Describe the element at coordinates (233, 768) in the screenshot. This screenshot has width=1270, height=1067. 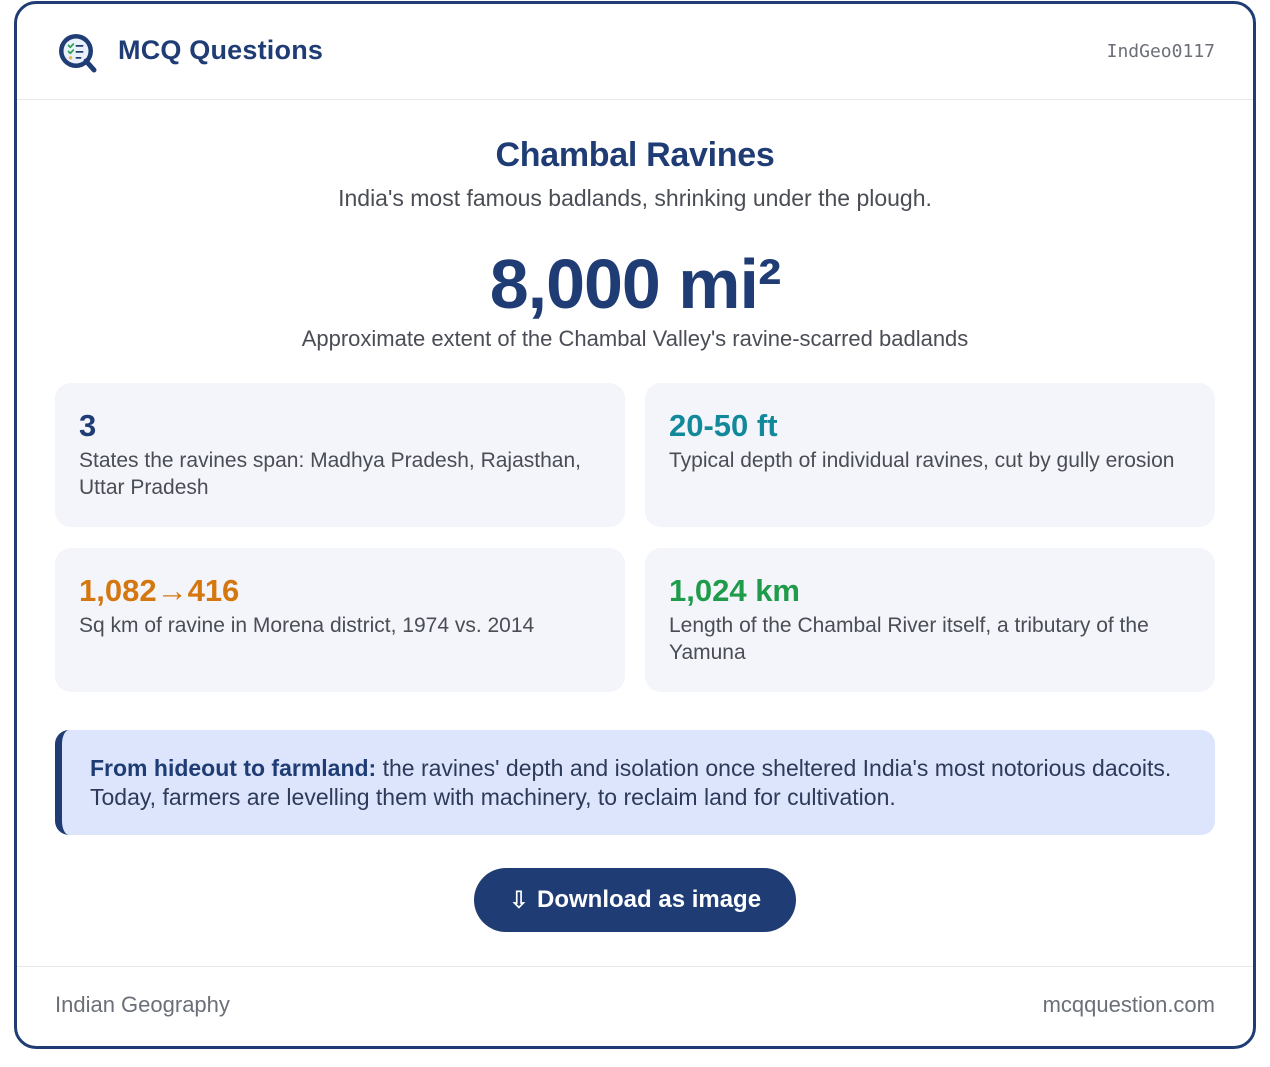
I see `callout-lead: From hideout to farmland:` at that location.